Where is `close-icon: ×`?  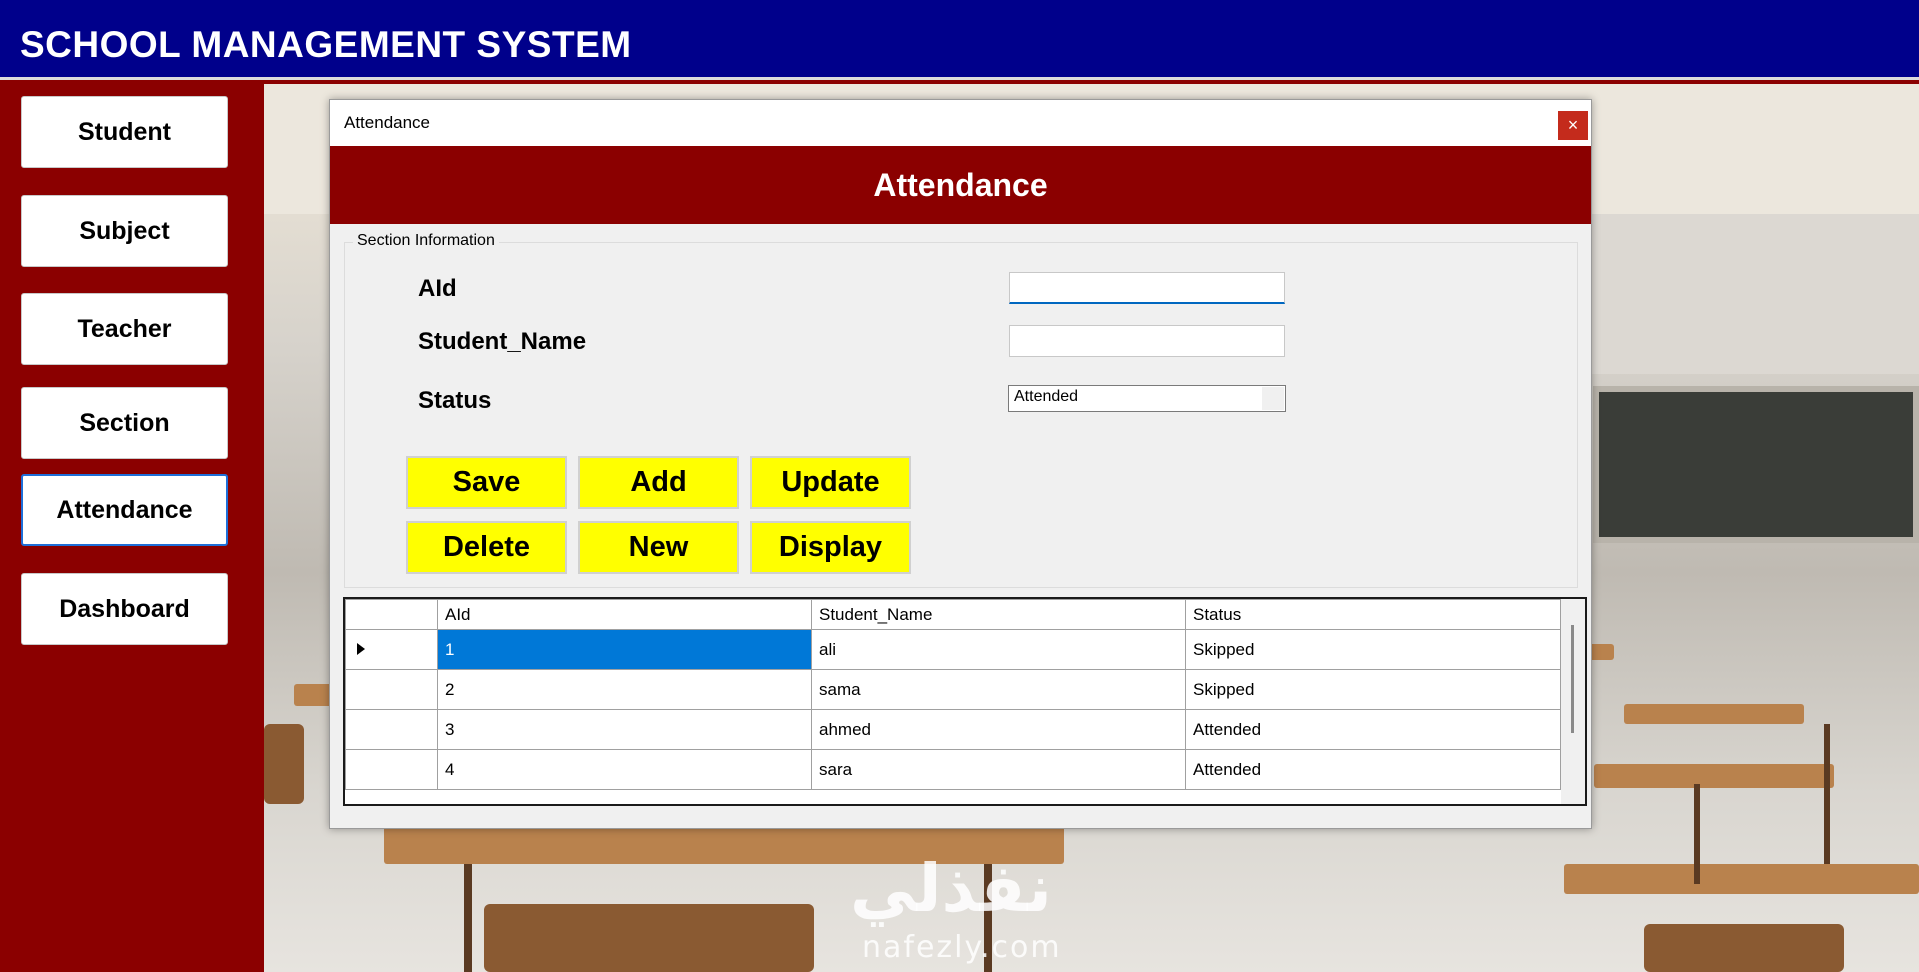 close-icon: × is located at coordinates (1573, 125).